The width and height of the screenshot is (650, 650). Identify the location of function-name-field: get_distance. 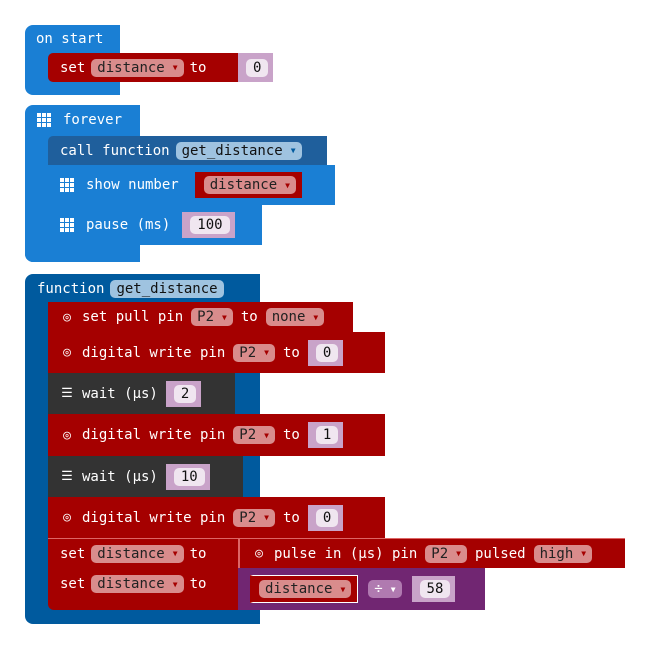
(167, 289).